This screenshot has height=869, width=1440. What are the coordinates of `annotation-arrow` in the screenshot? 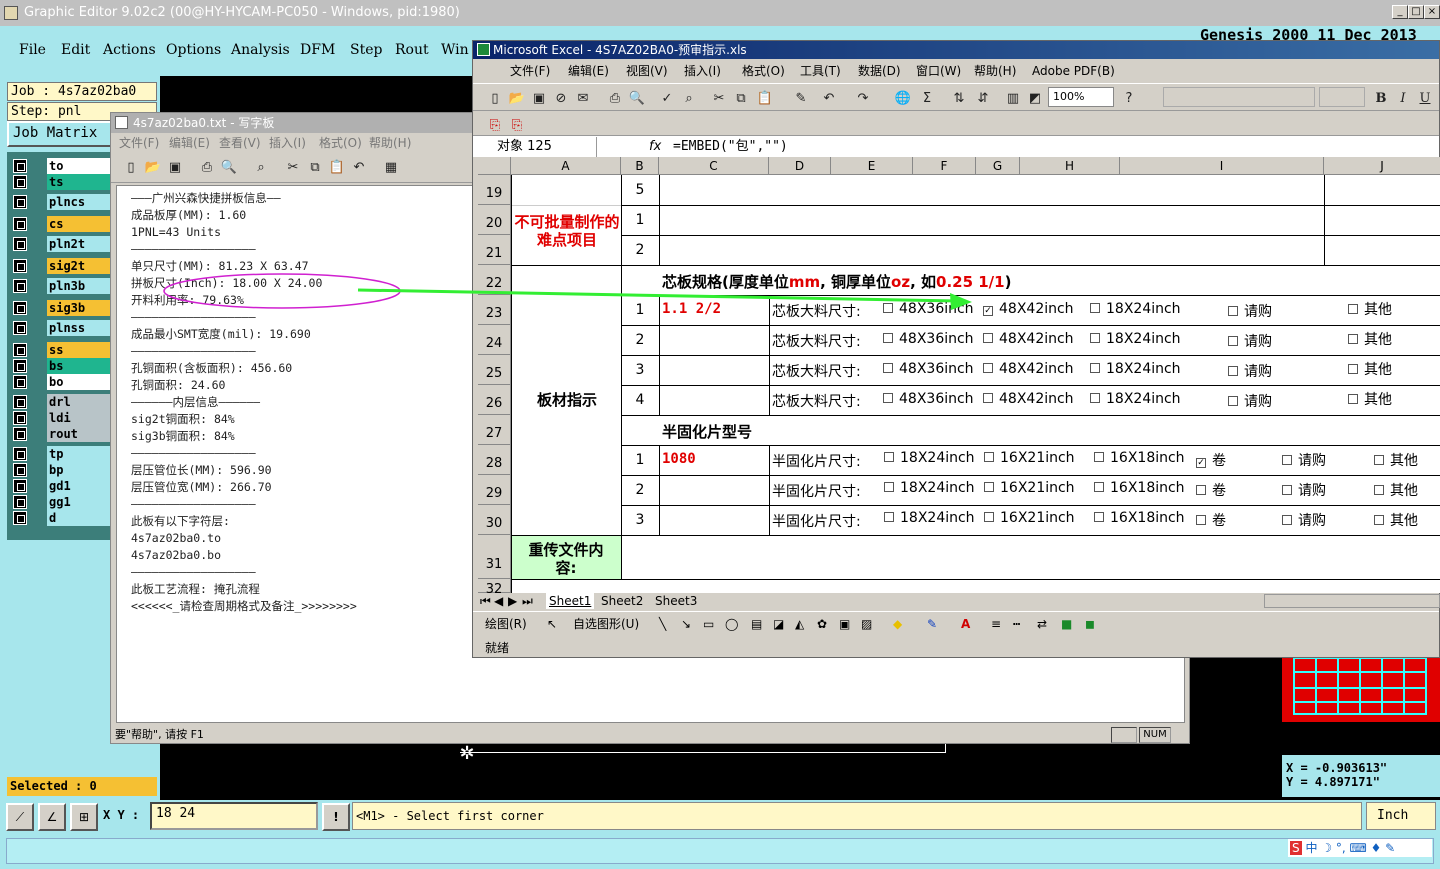 It's located at (664, 299).